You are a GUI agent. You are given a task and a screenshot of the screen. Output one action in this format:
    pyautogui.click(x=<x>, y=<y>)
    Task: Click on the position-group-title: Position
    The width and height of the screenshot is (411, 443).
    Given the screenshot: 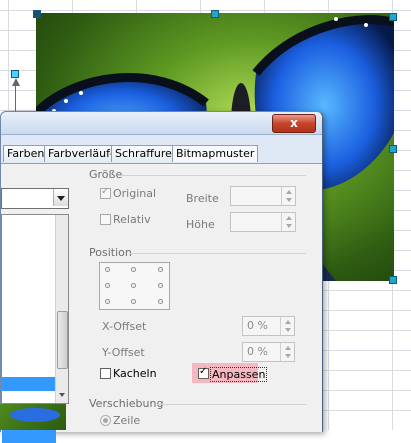 What is the action you would take?
    pyautogui.click(x=110, y=252)
    